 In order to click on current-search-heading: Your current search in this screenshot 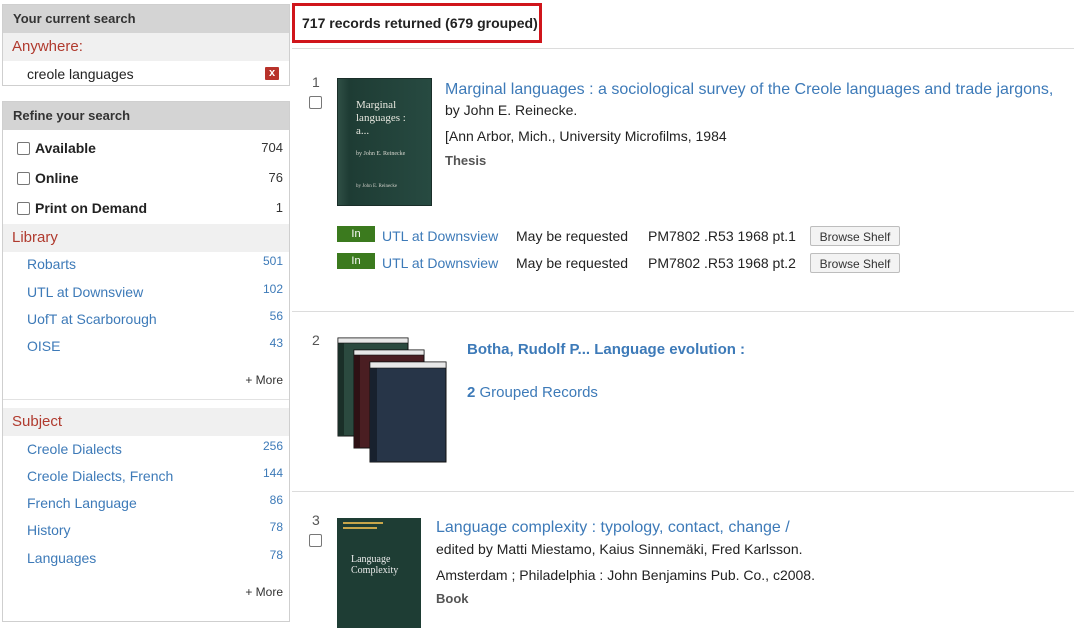, I will do `click(146, 19)`.